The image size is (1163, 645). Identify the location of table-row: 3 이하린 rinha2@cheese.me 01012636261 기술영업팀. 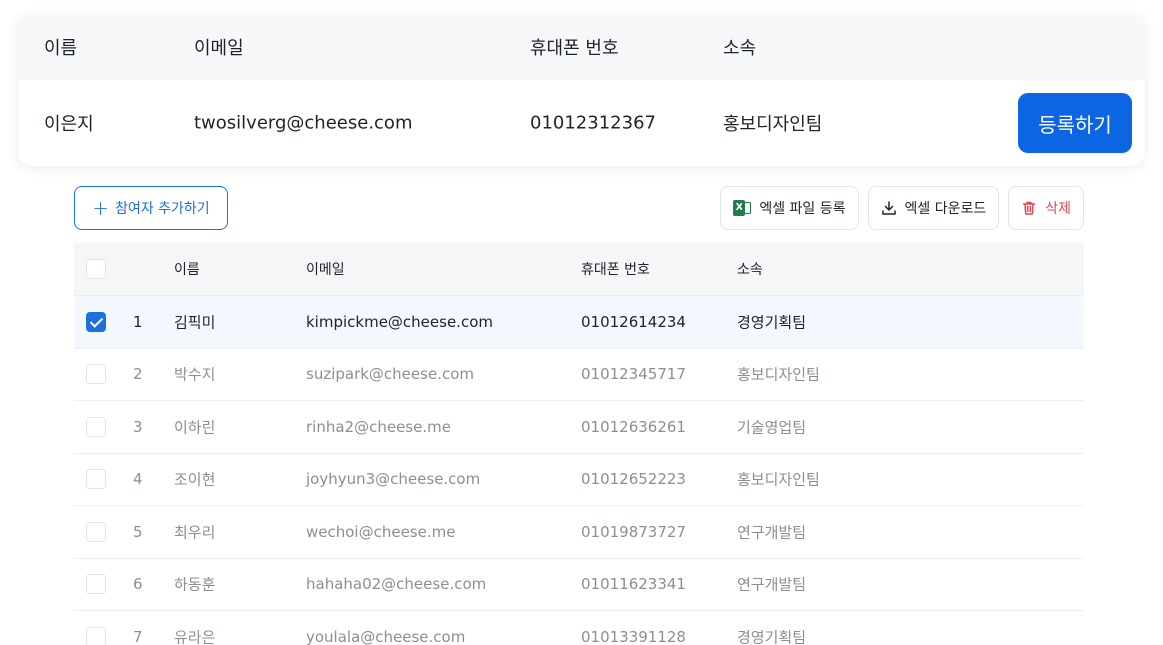
(579, 427).